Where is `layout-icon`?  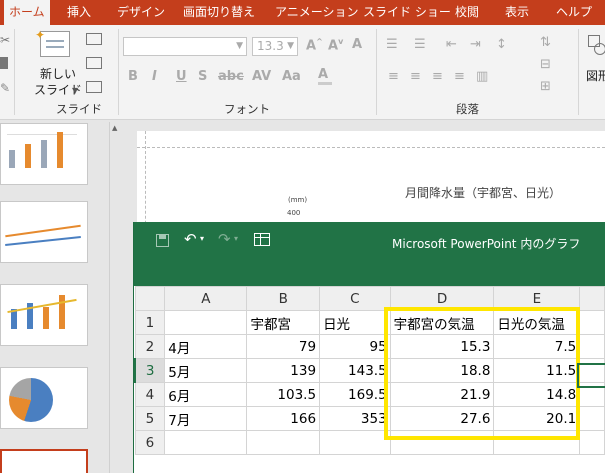 layout-icon is located at coordinates (94, 39).